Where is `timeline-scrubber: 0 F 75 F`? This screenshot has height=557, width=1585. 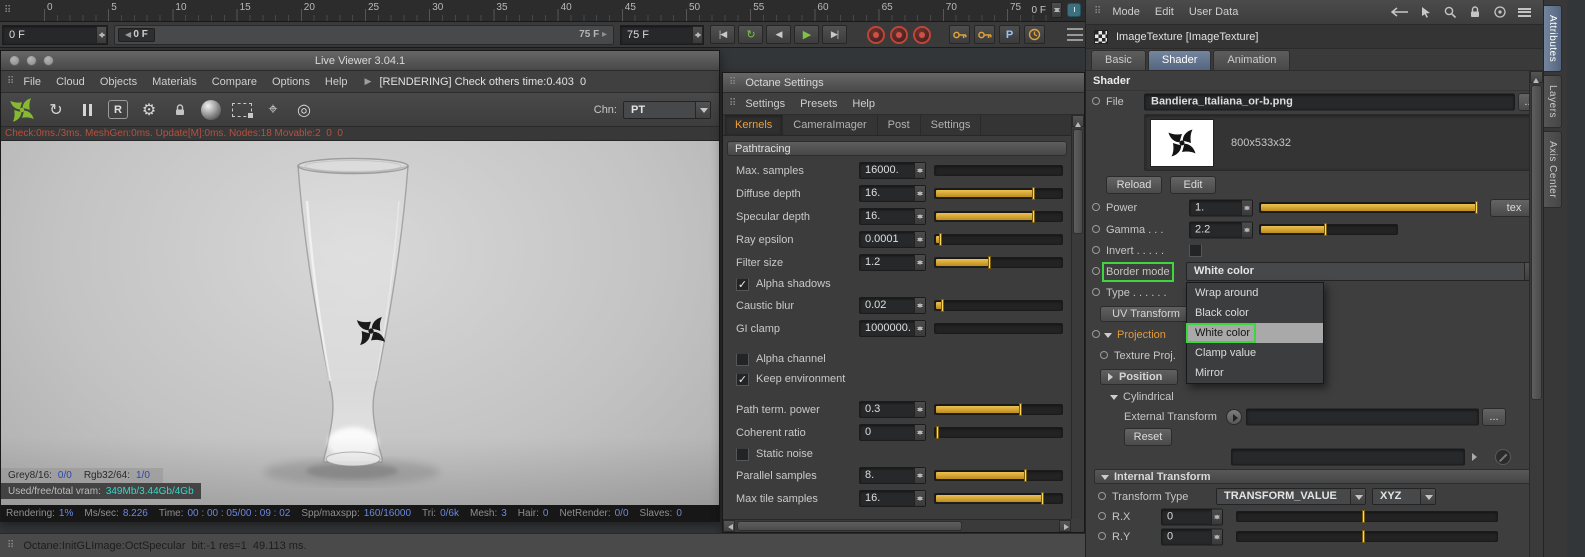 timeline-scrubber: 0 F 75 F is located at coordinates (364, 34).